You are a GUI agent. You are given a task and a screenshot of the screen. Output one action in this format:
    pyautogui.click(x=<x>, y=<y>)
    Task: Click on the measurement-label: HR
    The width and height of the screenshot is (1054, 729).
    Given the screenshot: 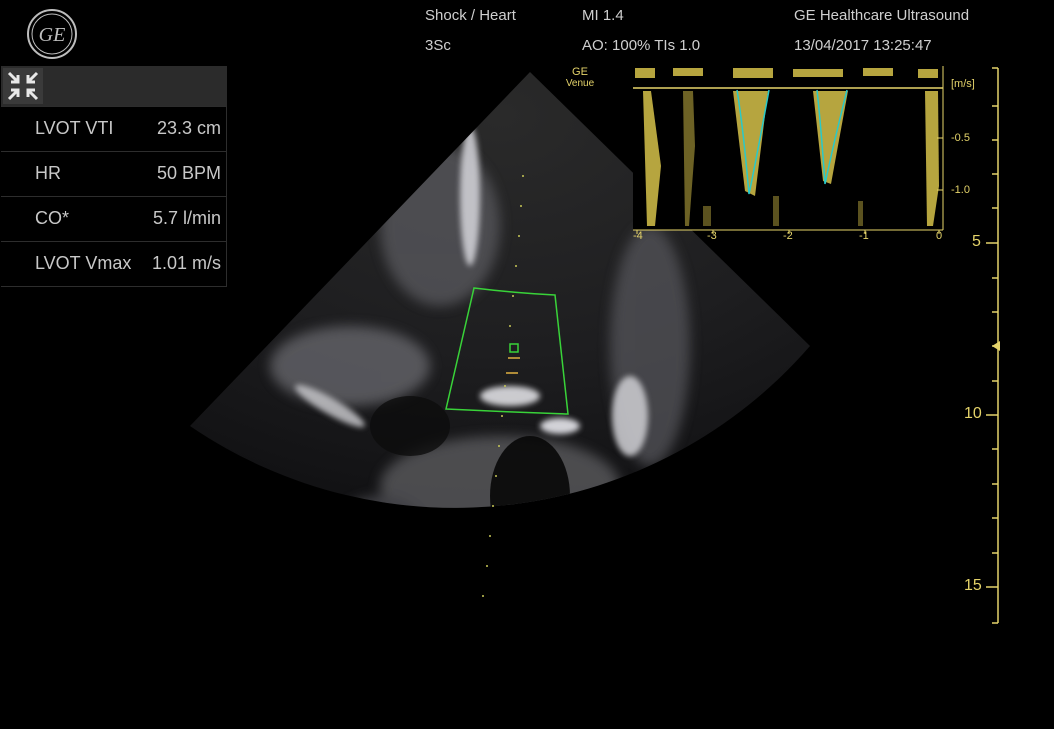 What is the action you would take?
    pyautogui.click(x=48, y=173)
    